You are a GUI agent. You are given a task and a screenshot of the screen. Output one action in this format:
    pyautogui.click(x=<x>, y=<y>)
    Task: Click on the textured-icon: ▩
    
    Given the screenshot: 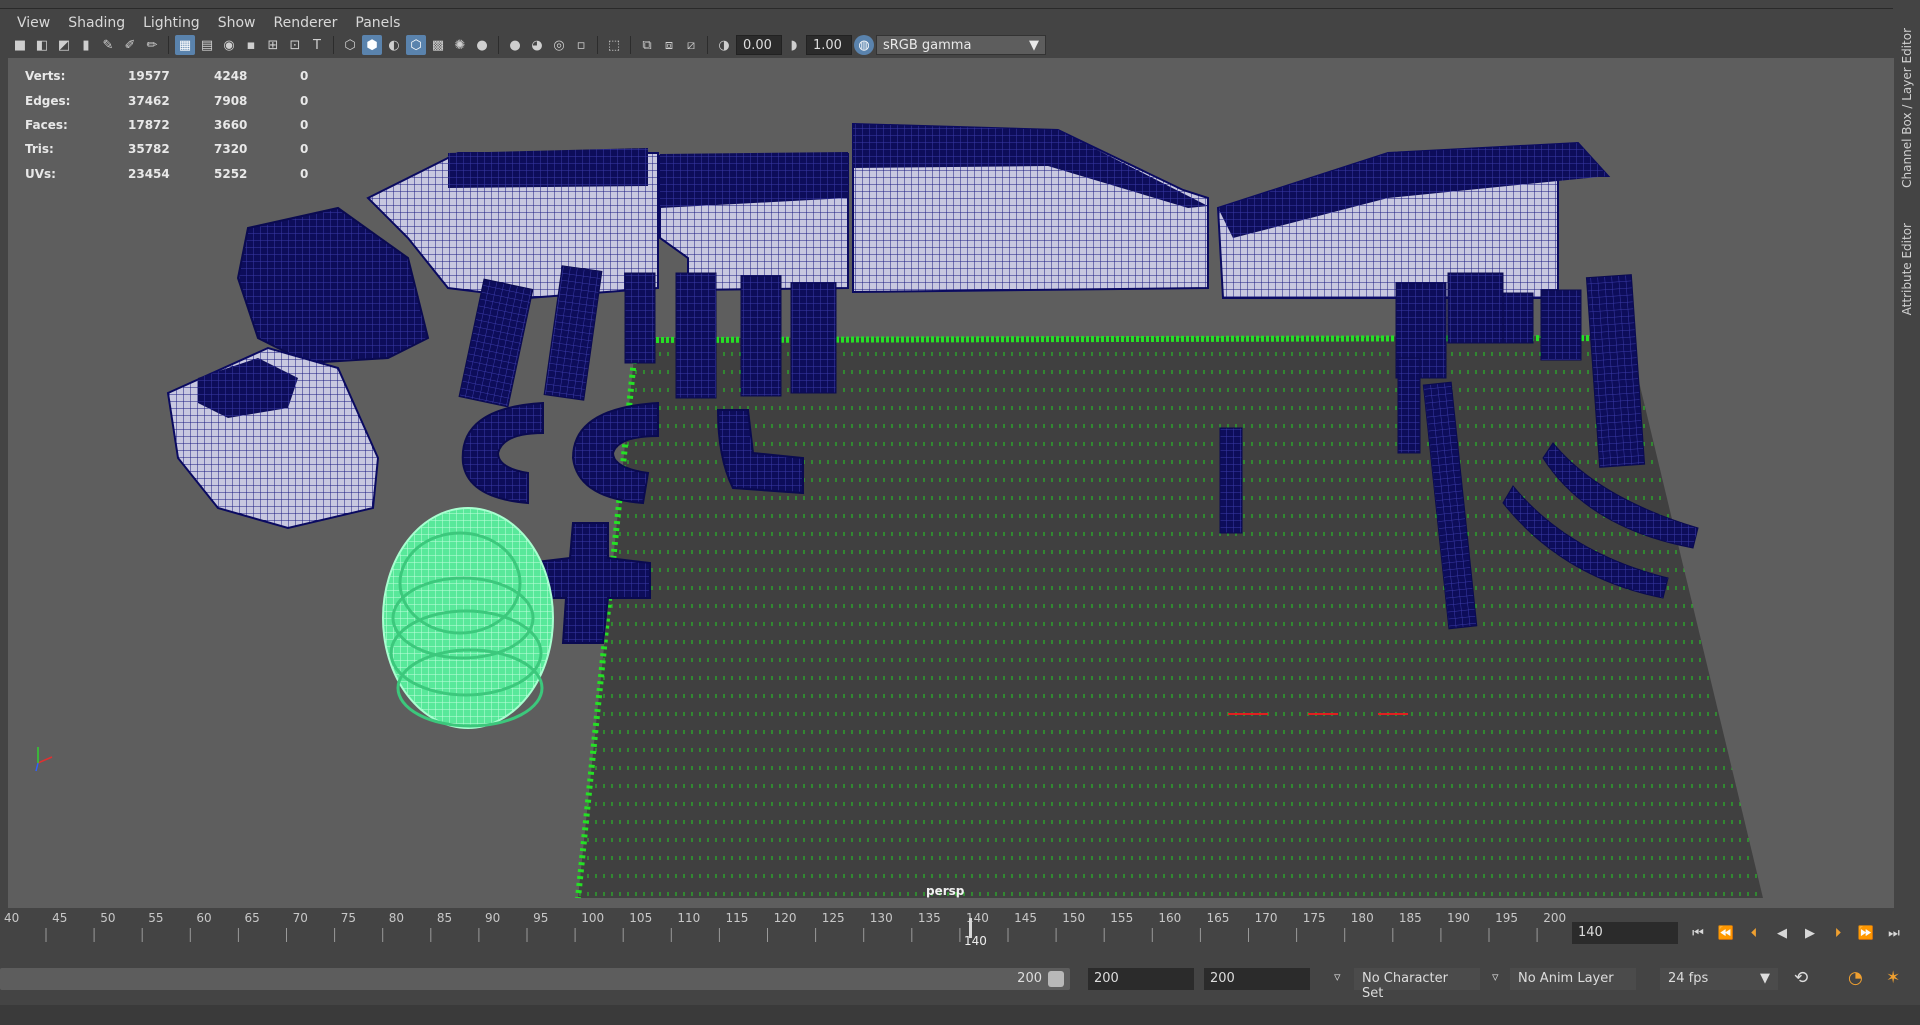 What is the action you would take?
    pyautogui.click(x=438, y=45)
    